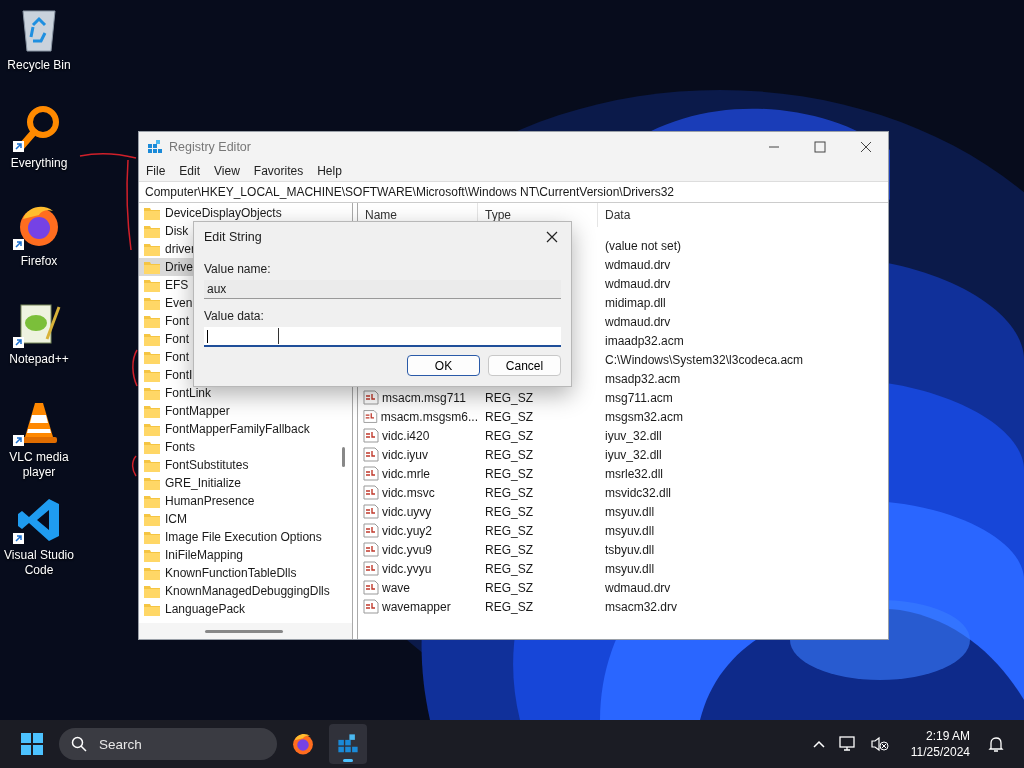  I want to click on field-label: Value data:, so click(234, 316).